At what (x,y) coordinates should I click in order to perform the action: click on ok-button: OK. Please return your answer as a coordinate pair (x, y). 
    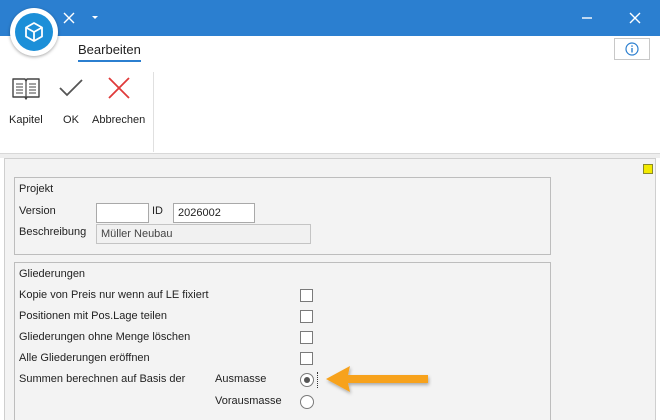
    Looking at the image, I should click on (71, 100).